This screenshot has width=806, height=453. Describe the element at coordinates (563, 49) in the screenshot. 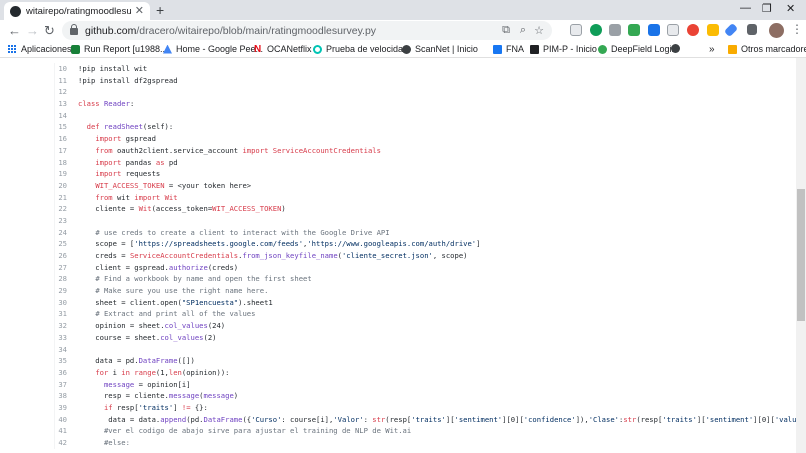

I see `bookmark-pim: PIM-P - Inicio` at that location.